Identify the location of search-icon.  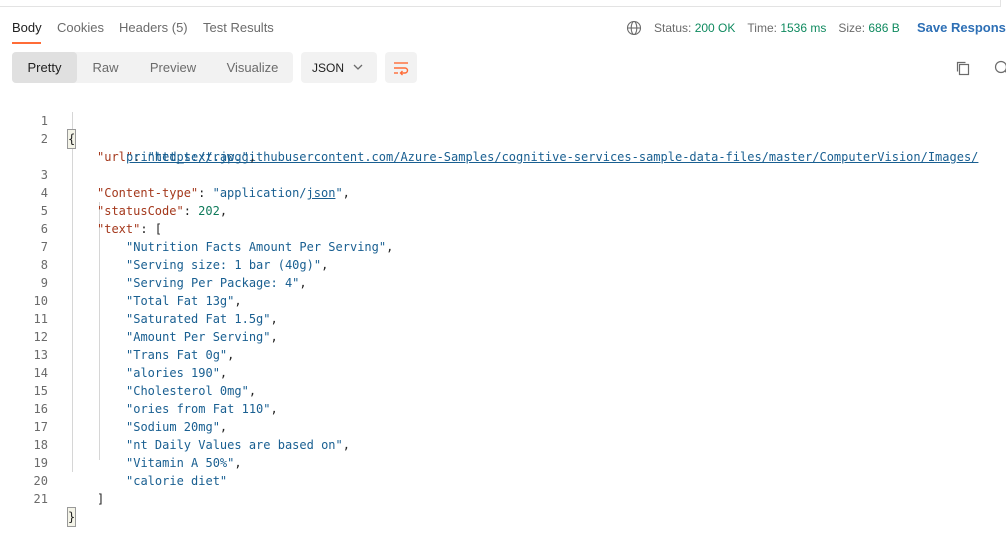
(1000, 68).